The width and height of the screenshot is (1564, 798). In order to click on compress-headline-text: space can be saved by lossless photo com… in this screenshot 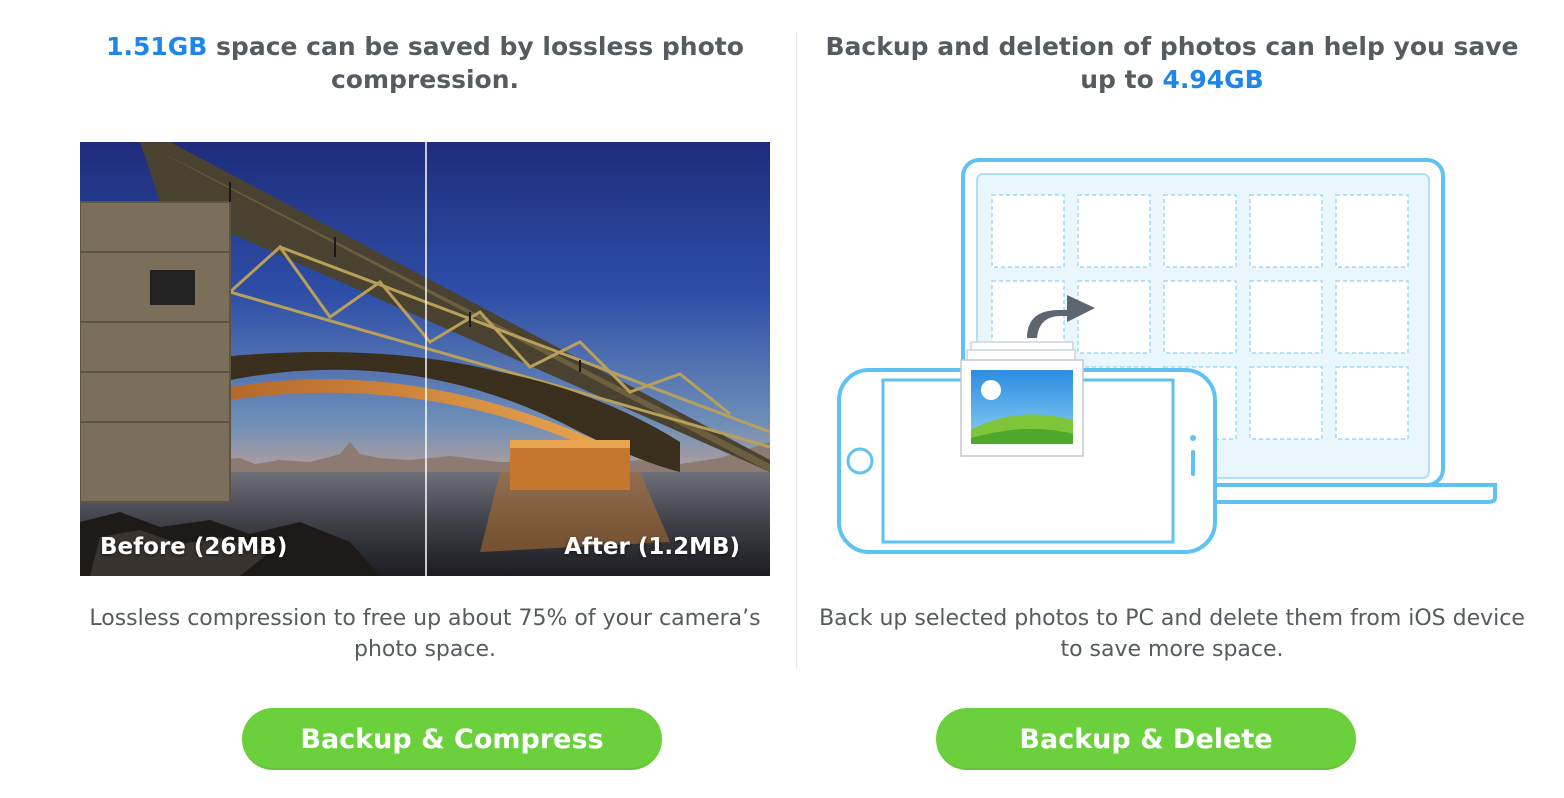, I will do `click(475, 63)`.